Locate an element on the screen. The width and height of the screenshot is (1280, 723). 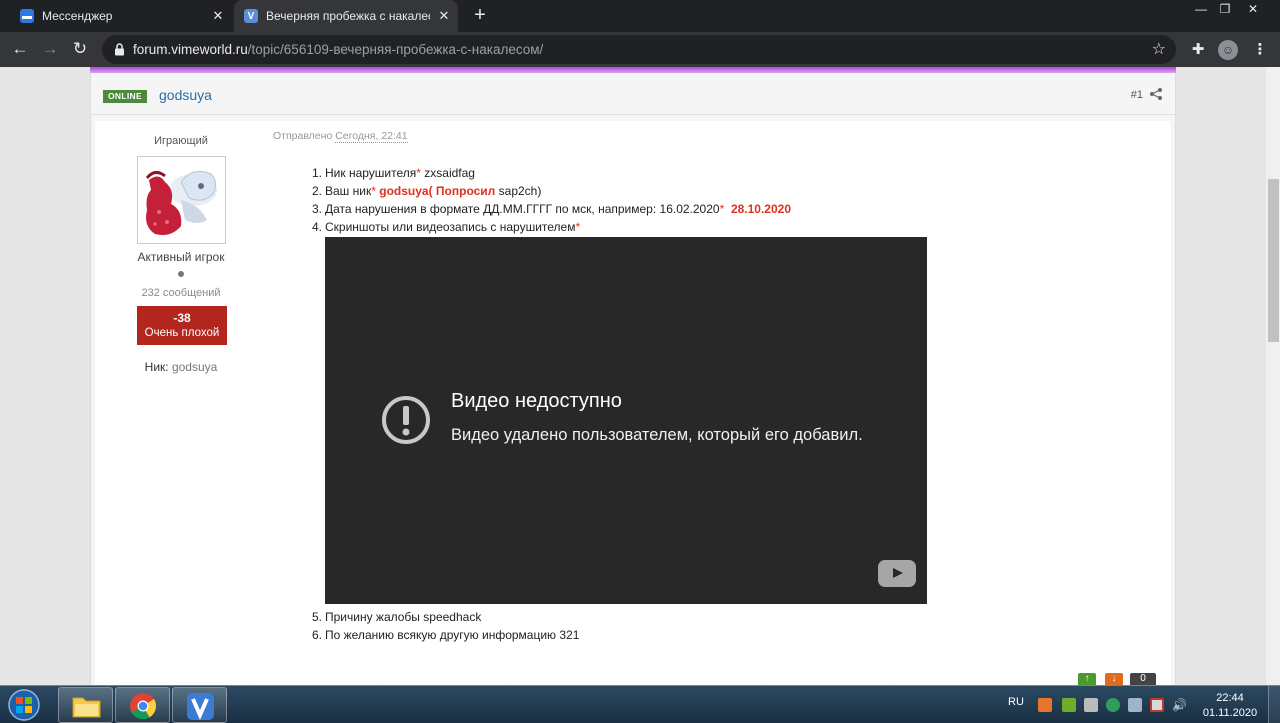
list-item: 1. Ник нарушителя* zxsaidfag is located at coordinates (393, 173).